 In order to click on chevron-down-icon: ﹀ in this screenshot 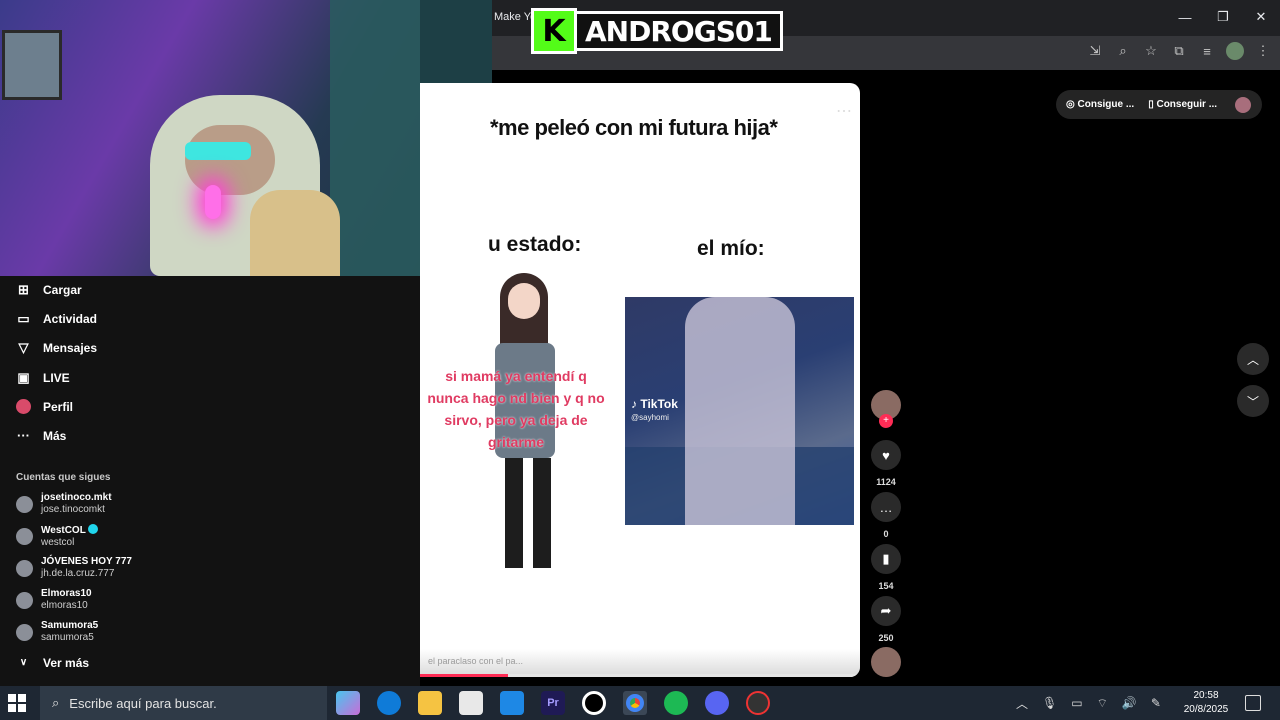, I will do `click(1252, 401)`.